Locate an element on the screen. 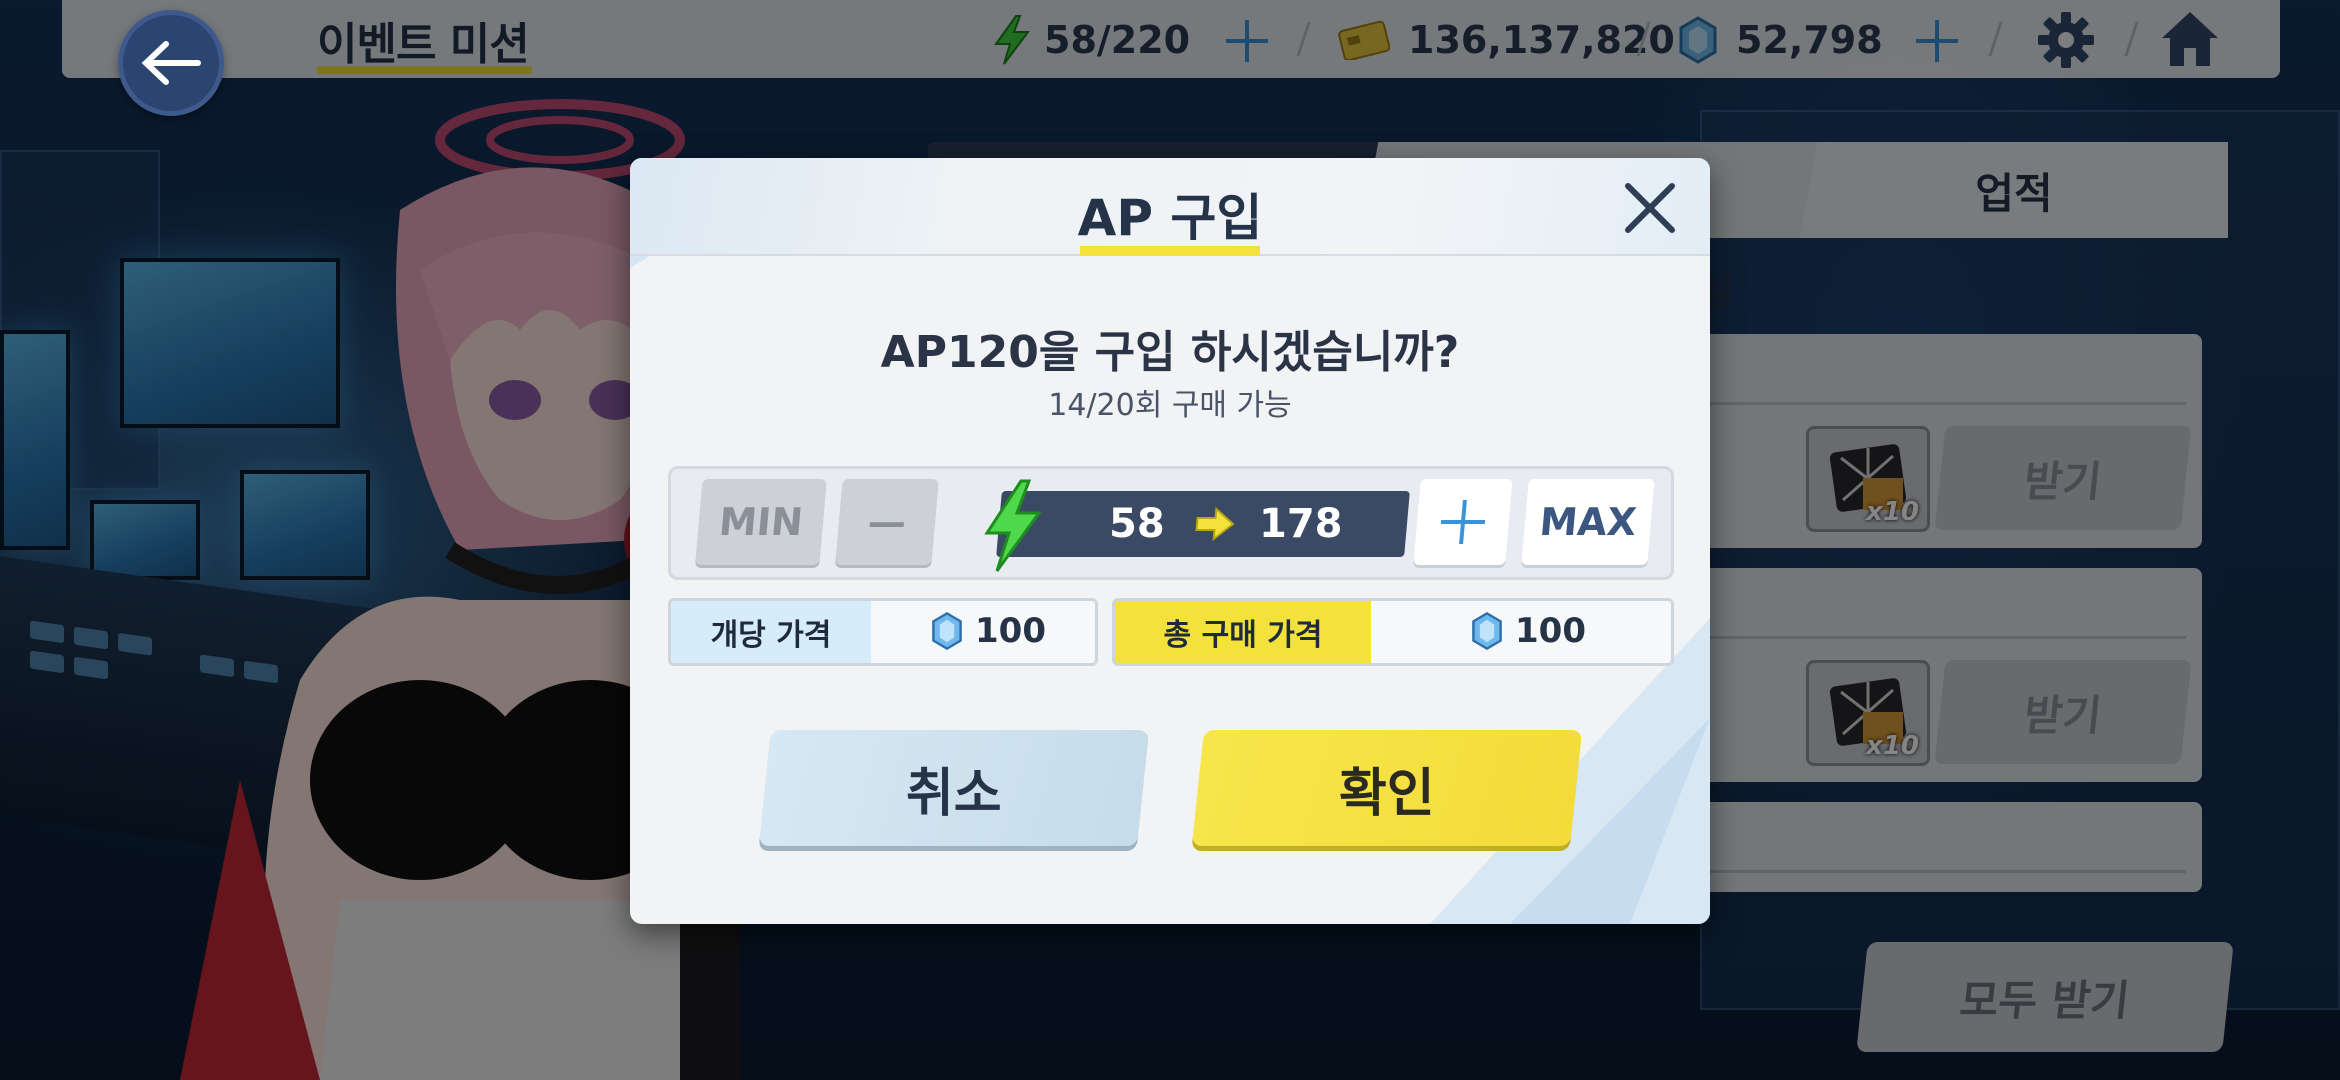 The height and width of the screenshot is (1080, 2340). minus-label: — is located at coordinates (887, 522).